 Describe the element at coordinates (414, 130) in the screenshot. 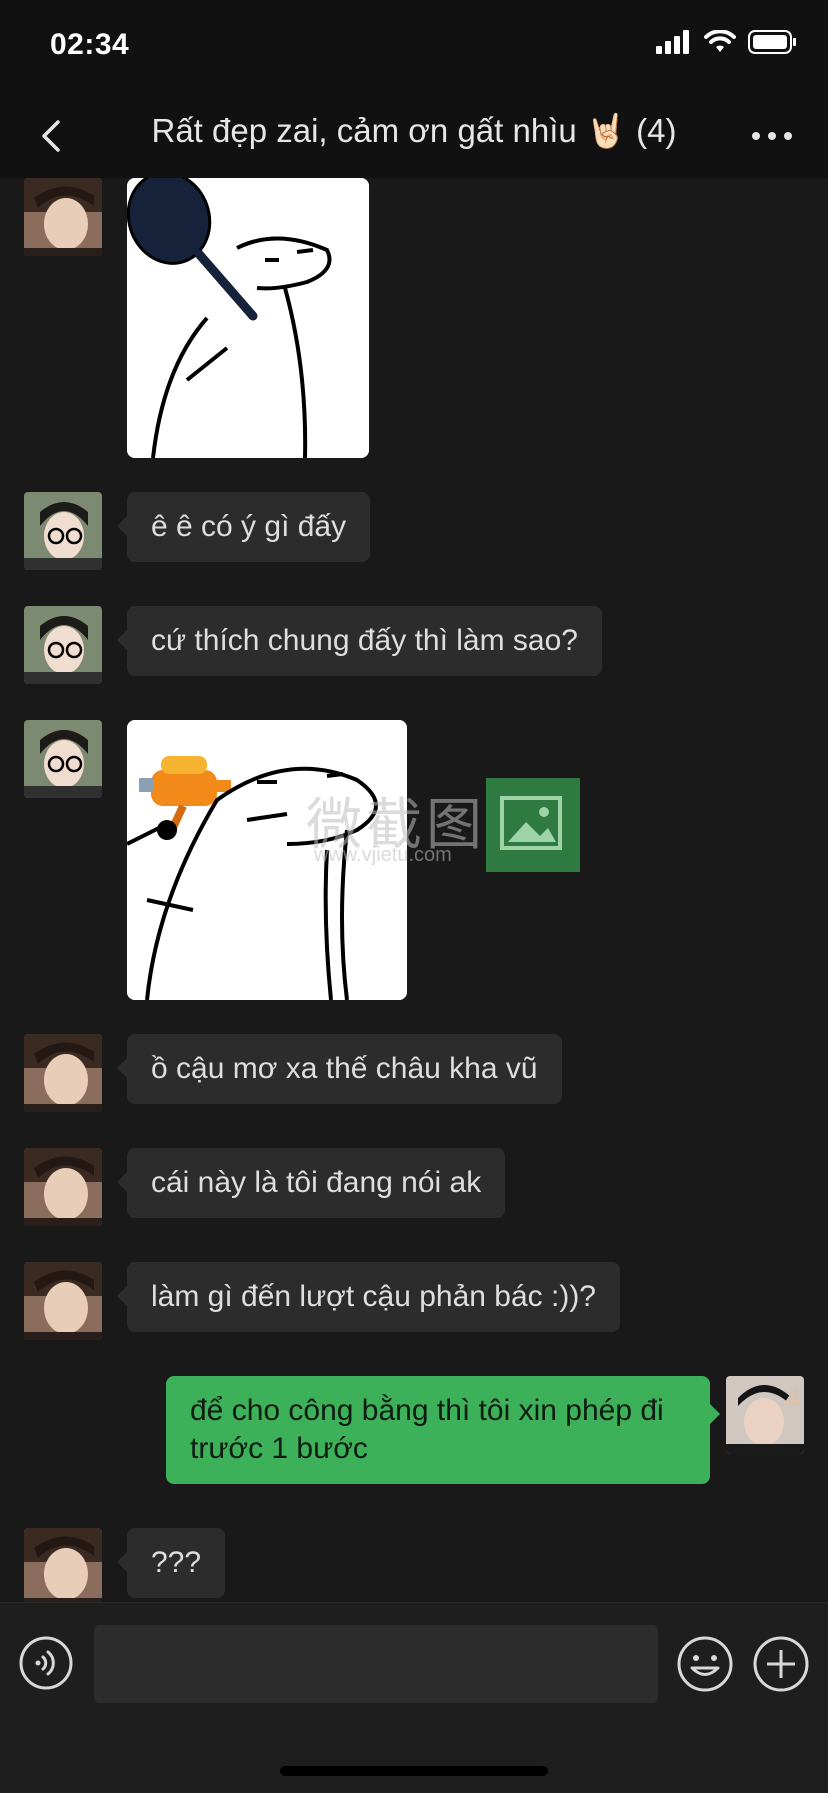

I see `chat-title: Rất đẹp zai, cảm ơn gất nhìu 🤘🏻 (4)` at that location.